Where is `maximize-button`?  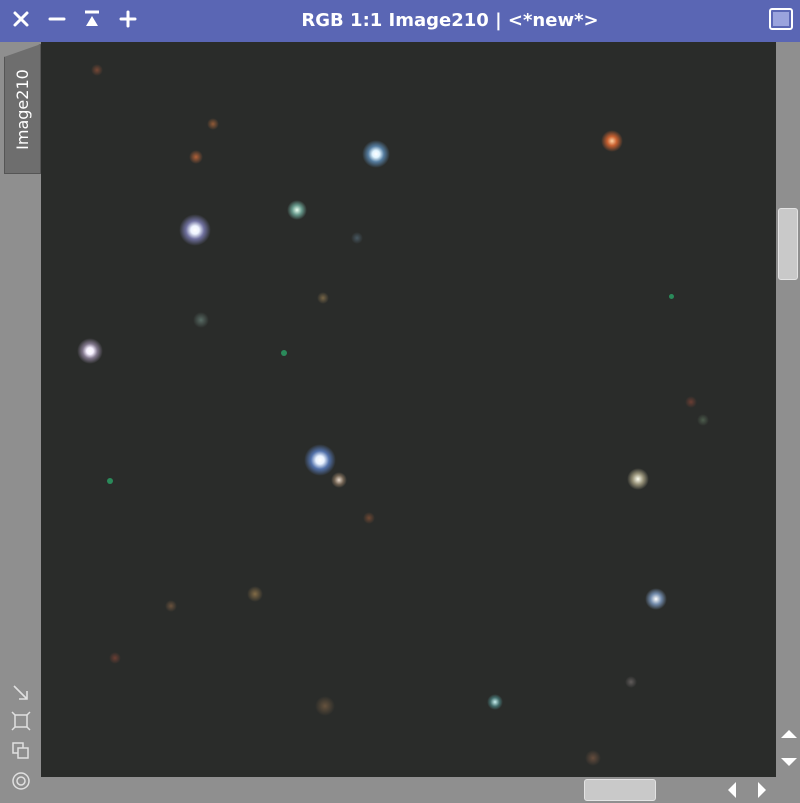
maximize-button is located at coordinates (128, 21).